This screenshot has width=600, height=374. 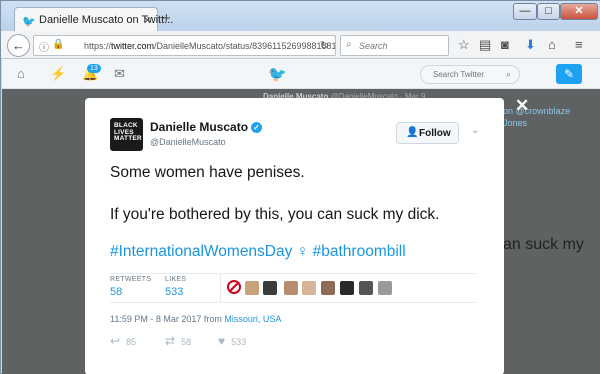 I want to click on like-action: ♥ 533, so click(x=232, y=341).